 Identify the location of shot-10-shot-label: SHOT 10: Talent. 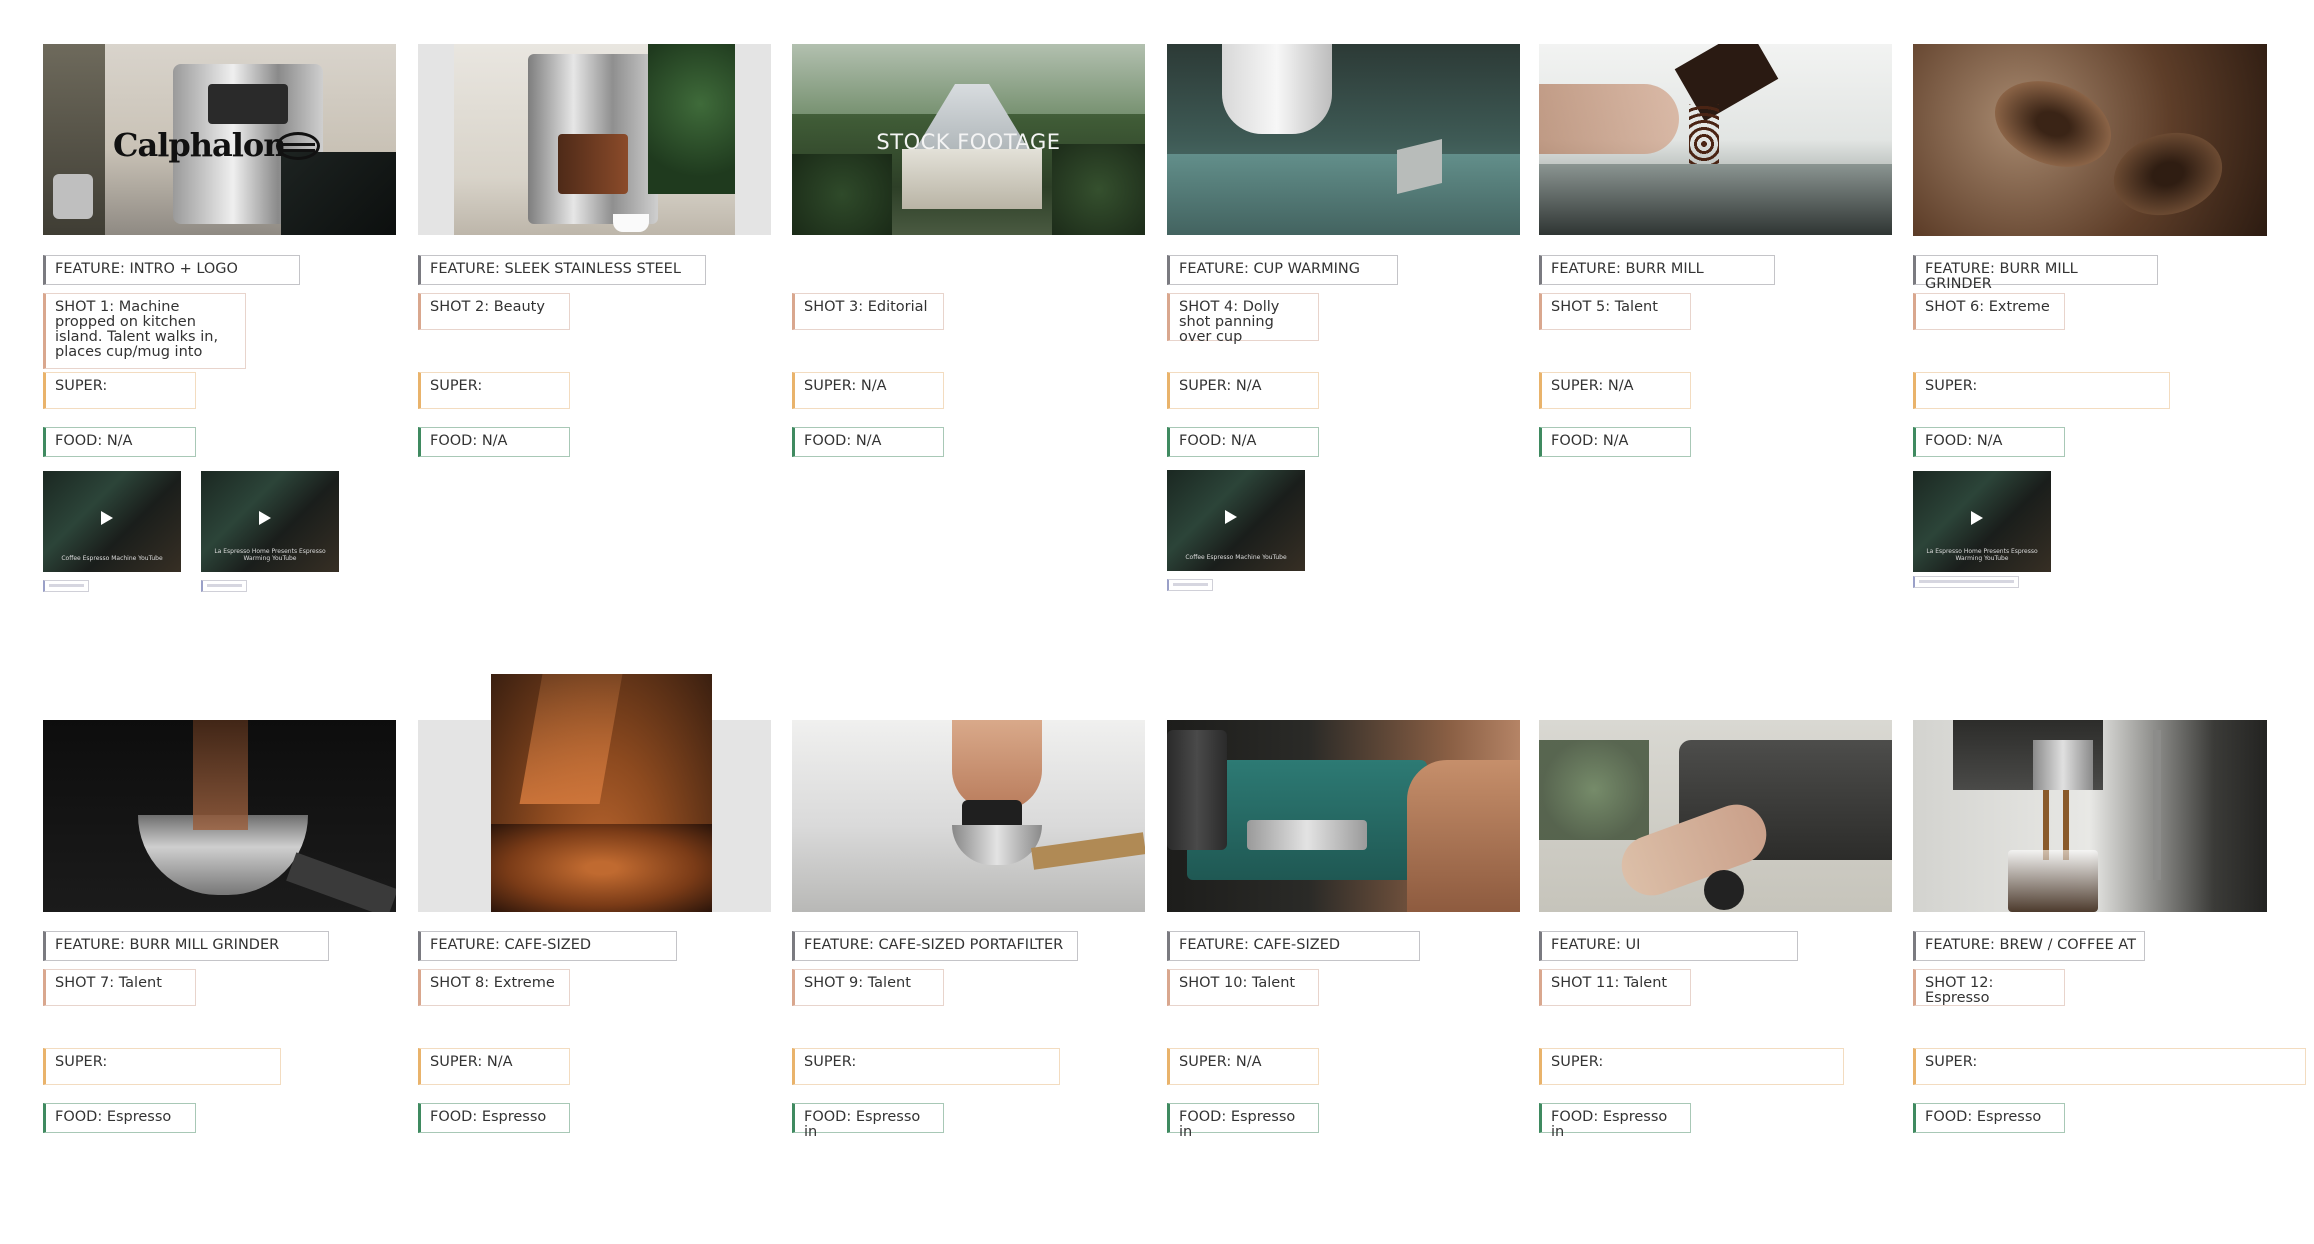
(1243, 987).